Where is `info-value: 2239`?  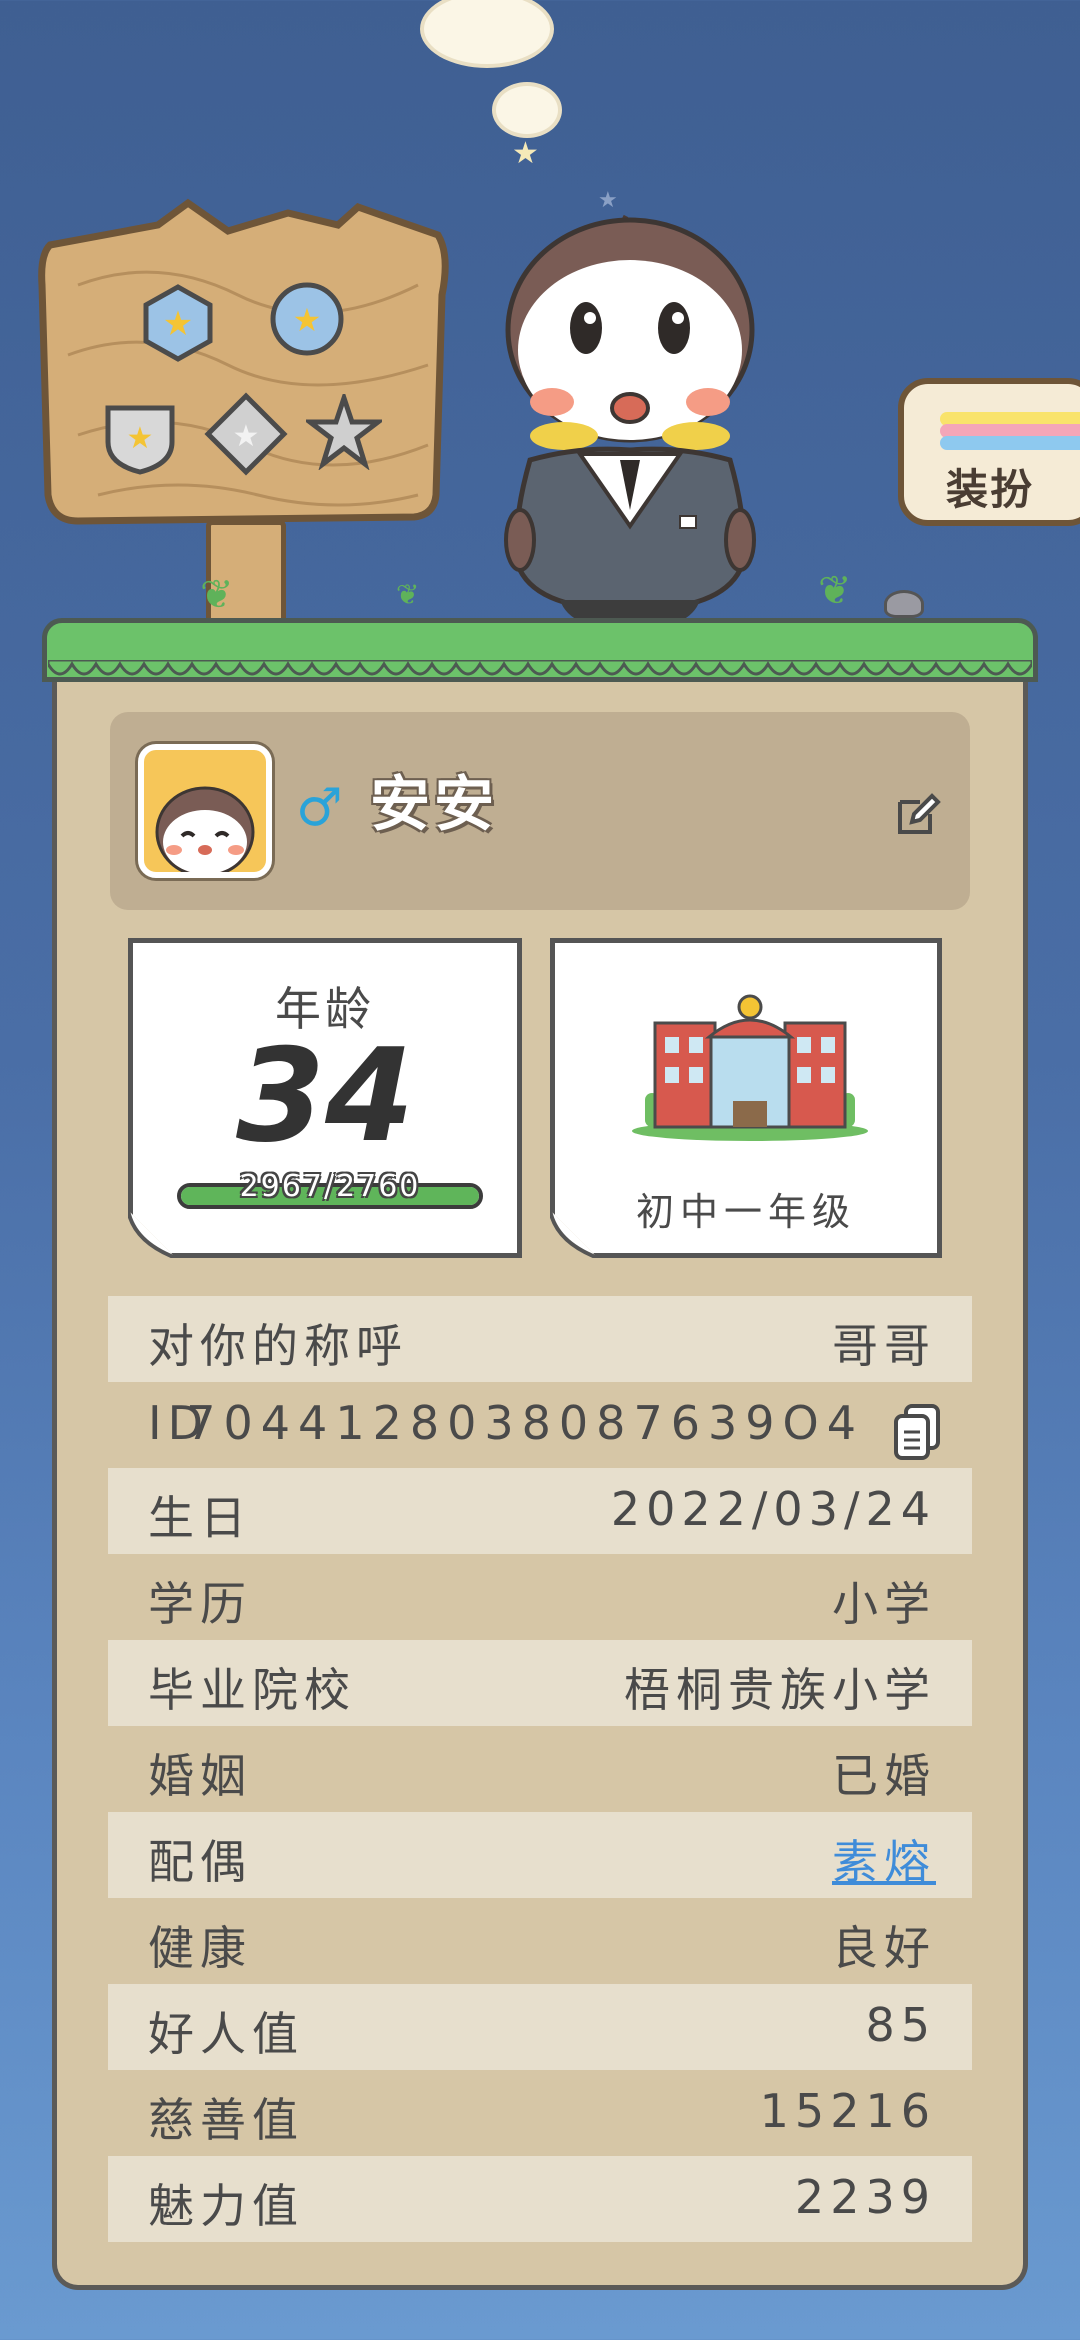 info-value: 2239 is located at coordinates (865, 2197).